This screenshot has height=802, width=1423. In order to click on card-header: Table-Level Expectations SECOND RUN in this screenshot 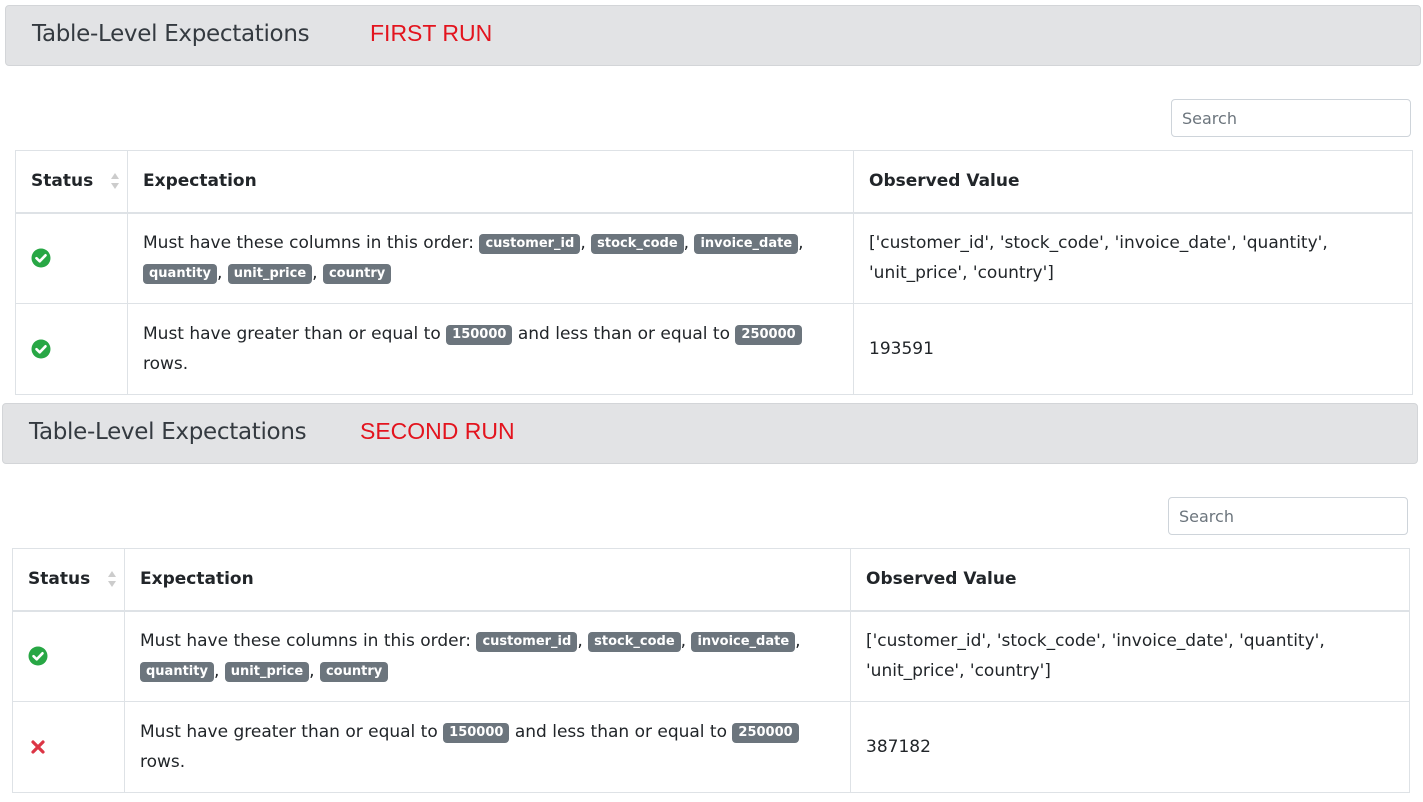, I will do `click(710, 433)`.